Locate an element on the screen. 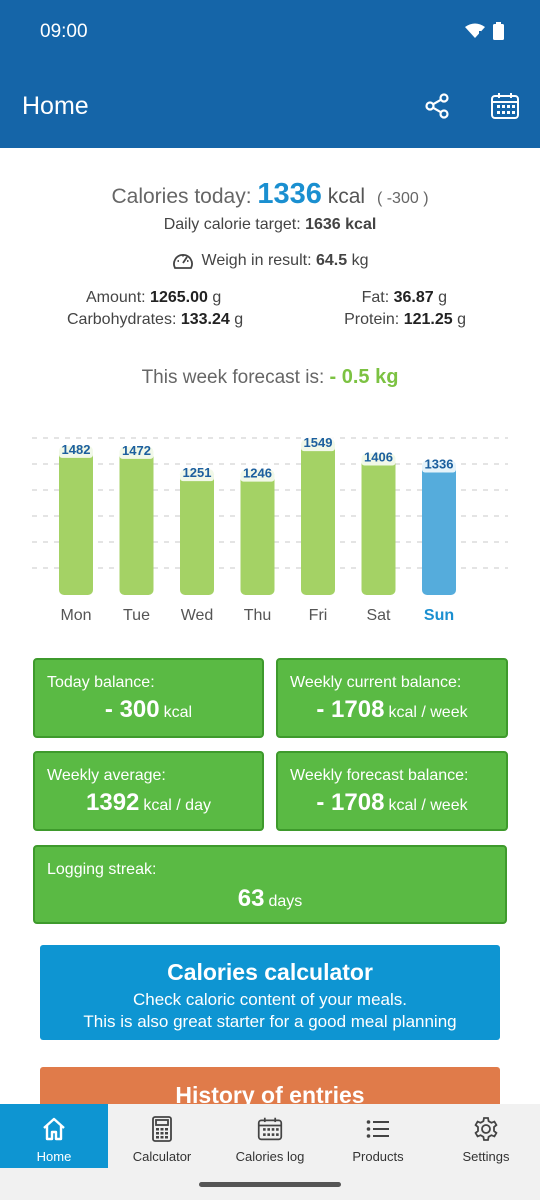  week-forecast-label: This week forecast is: is located at coordinates (233, 377).